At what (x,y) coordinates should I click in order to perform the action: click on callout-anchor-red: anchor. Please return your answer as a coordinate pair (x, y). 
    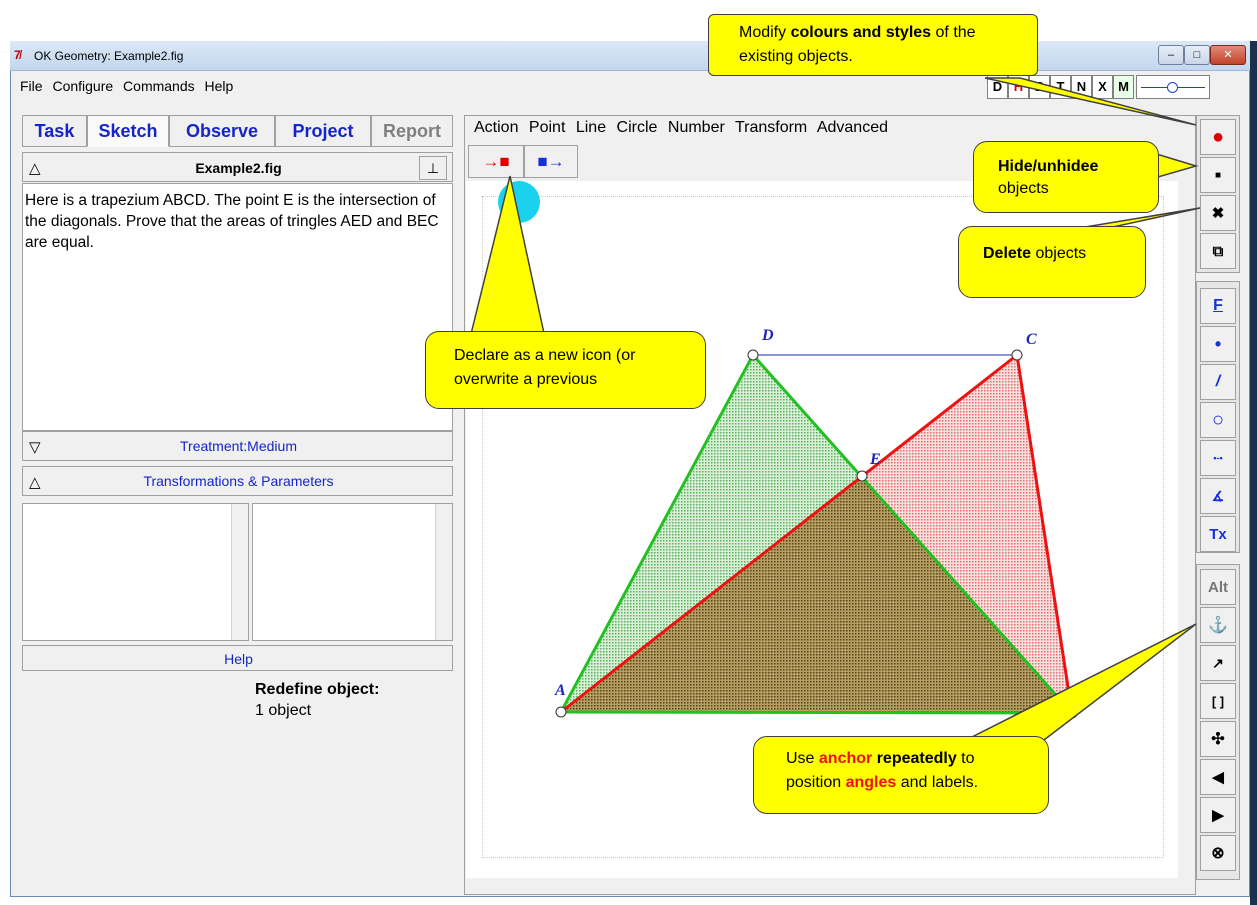
    Looking at the image, I should click on (845, 758).